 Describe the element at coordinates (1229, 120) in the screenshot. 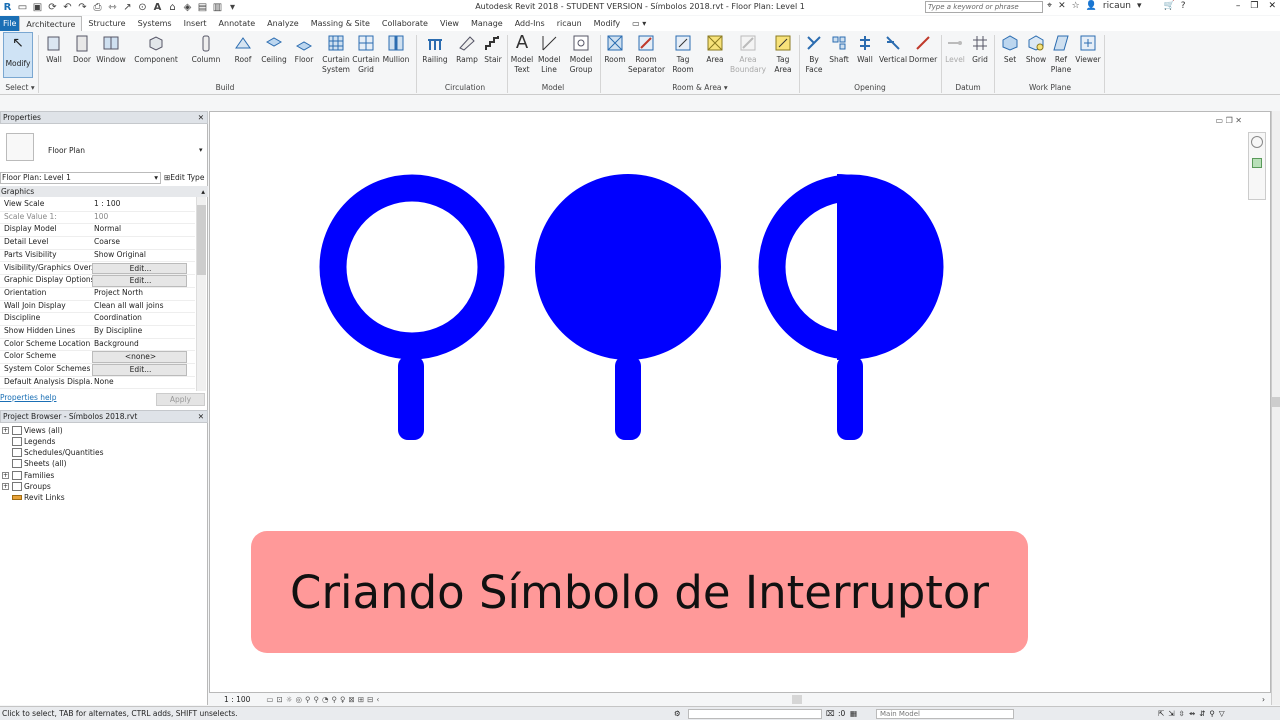

I see `restore-icon: ❐` at that location.